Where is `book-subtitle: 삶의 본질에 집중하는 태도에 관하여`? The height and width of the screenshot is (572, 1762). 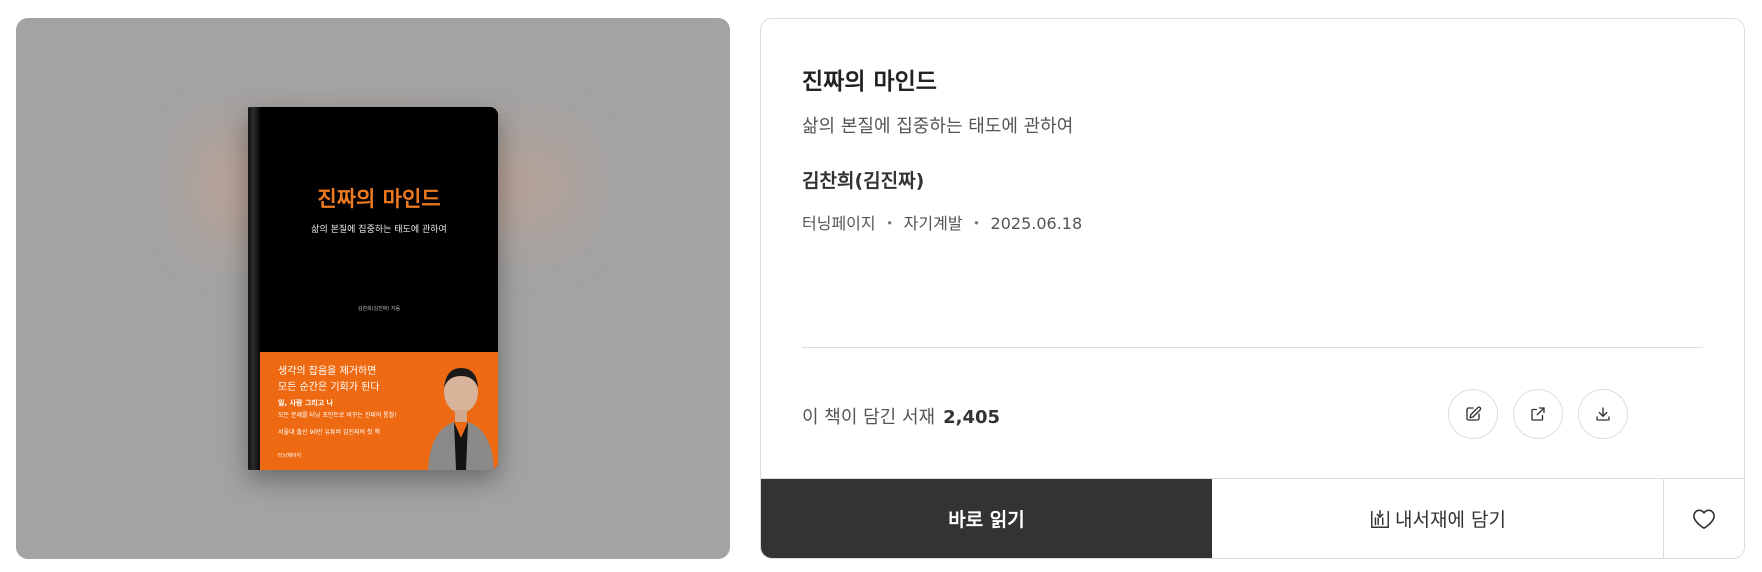 book-subtitle: 삶의 본질에 집중하는 태도에 관하여 is located at coordinates (938, 126).